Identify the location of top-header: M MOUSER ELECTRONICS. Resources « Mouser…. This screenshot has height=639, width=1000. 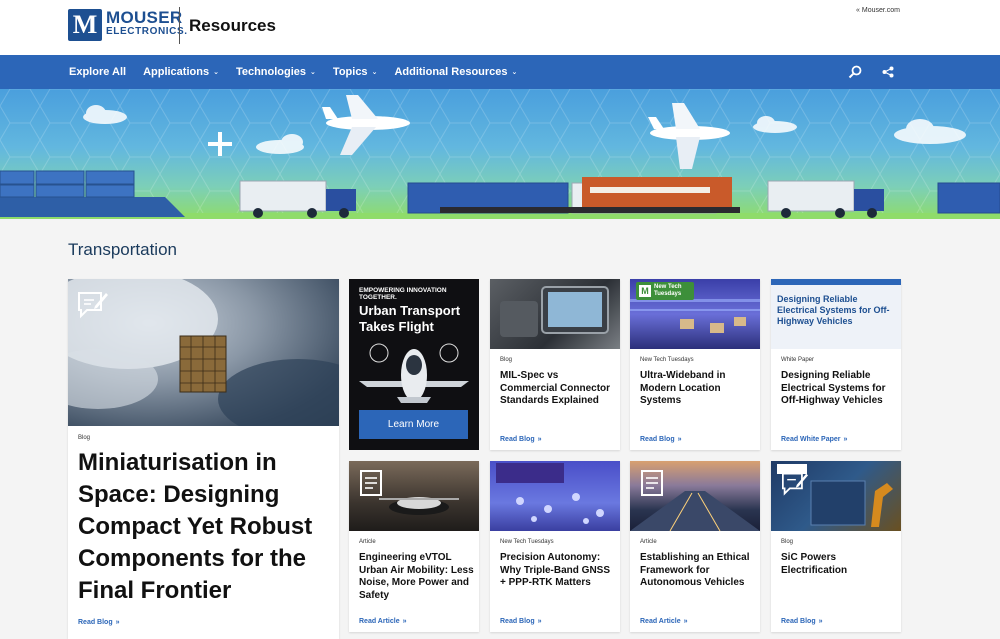
(500, 27).